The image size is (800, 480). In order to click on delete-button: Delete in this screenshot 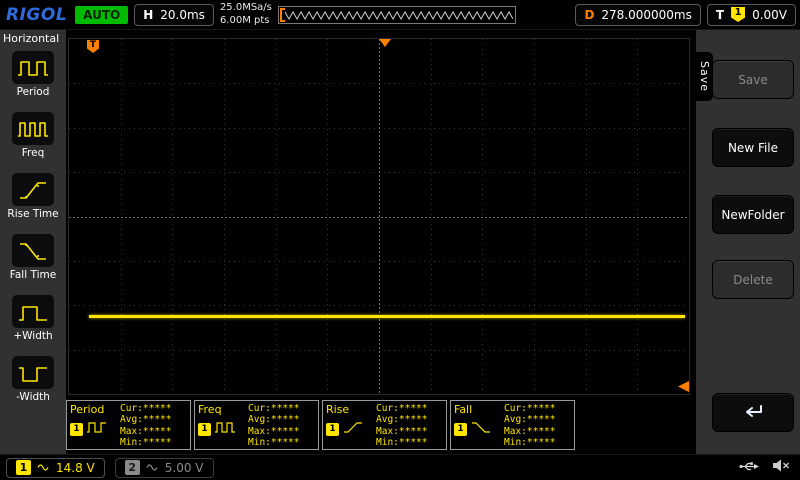, I will do `click(753, 279)`.